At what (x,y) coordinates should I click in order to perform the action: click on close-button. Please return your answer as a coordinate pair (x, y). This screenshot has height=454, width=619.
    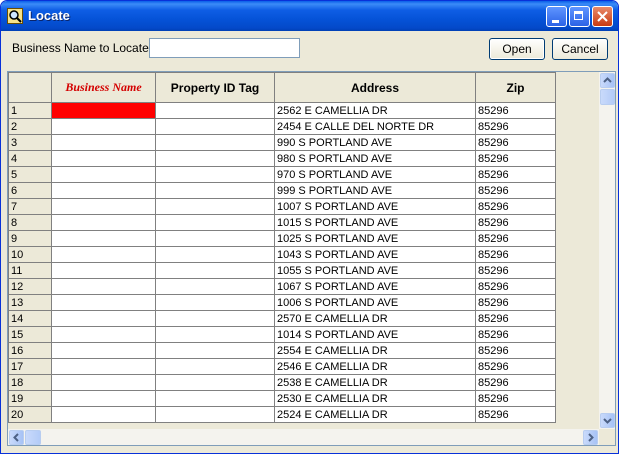
    Looking at the image, I should click on (602, 16).